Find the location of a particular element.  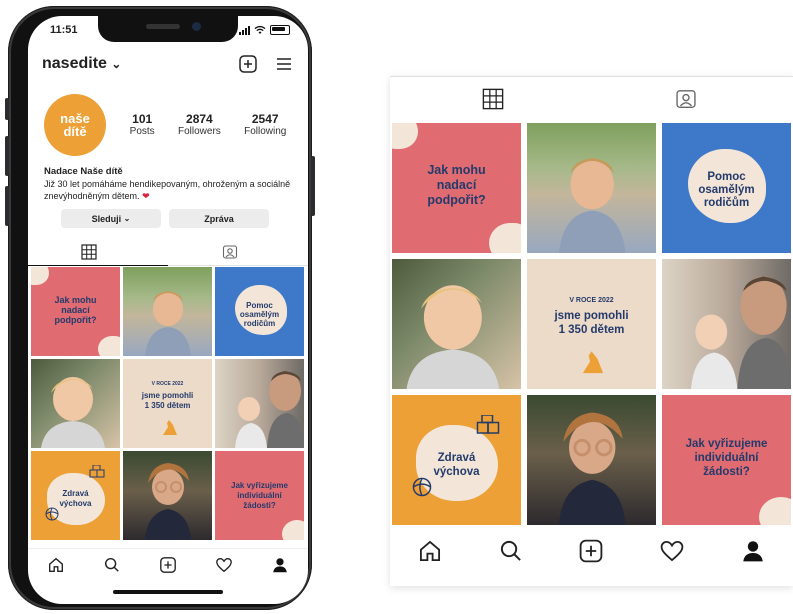

mute-switch is located at coordinates (7, 109).